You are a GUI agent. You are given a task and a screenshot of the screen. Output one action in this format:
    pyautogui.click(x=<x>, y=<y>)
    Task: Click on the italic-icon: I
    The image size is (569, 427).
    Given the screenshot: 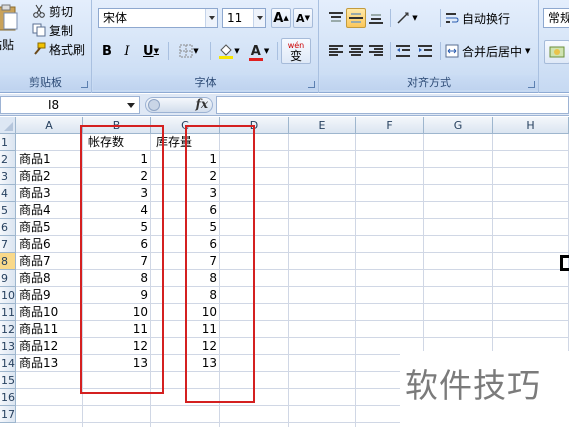 What is the action you would take?
    pyautogui.click(x=127, y=51)
    